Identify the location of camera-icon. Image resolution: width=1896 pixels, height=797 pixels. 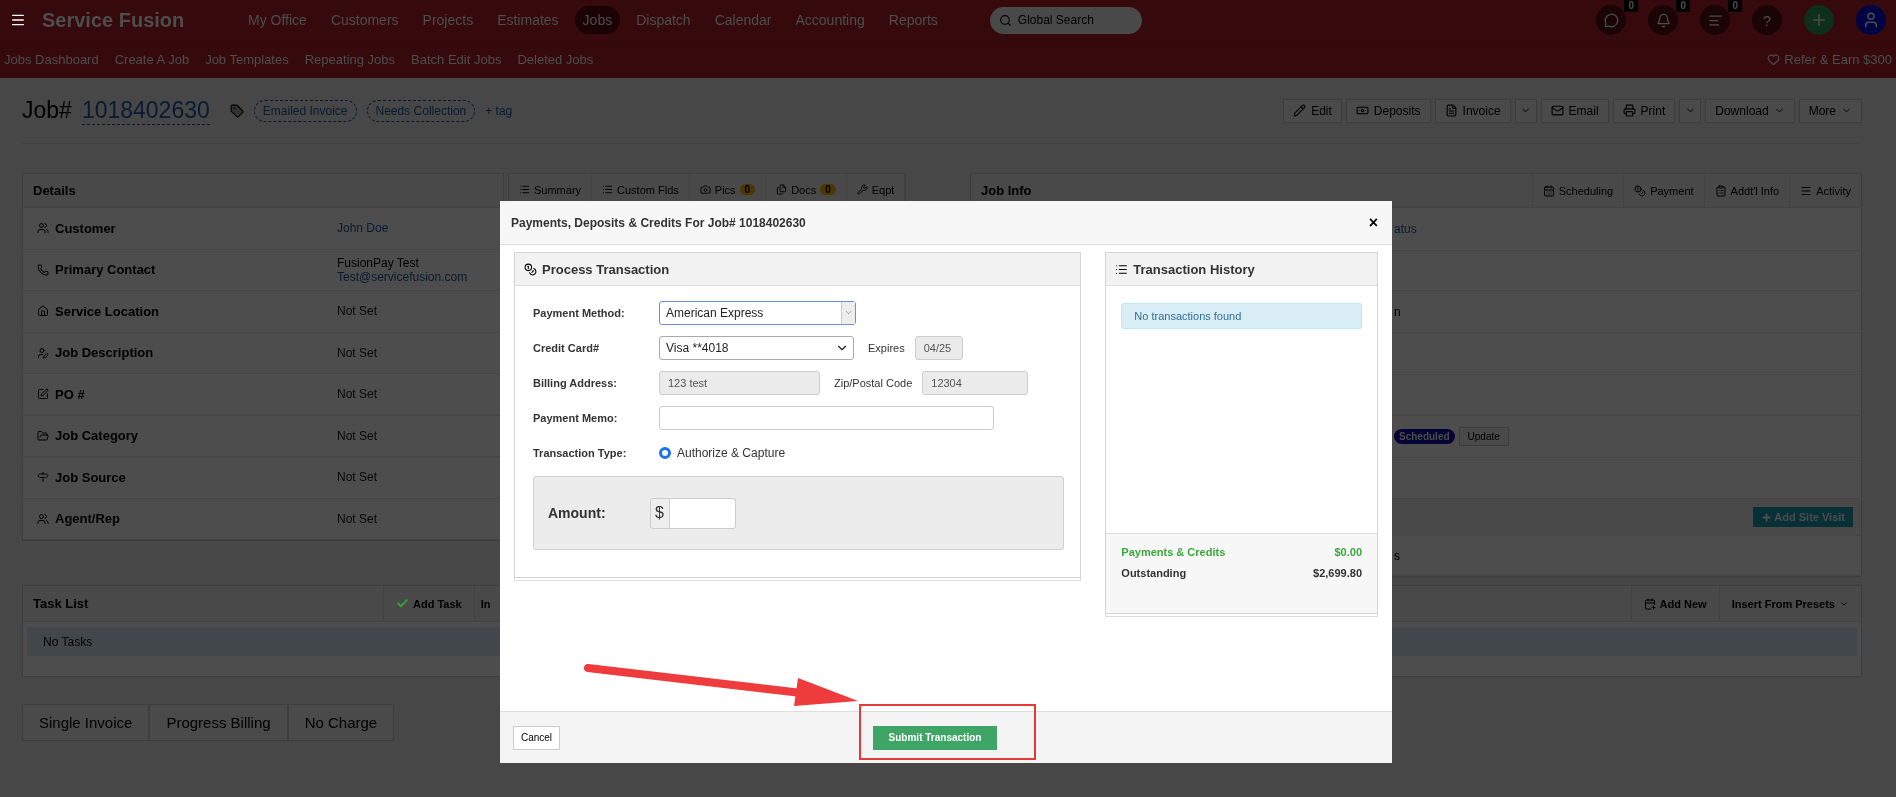
(705, 189).